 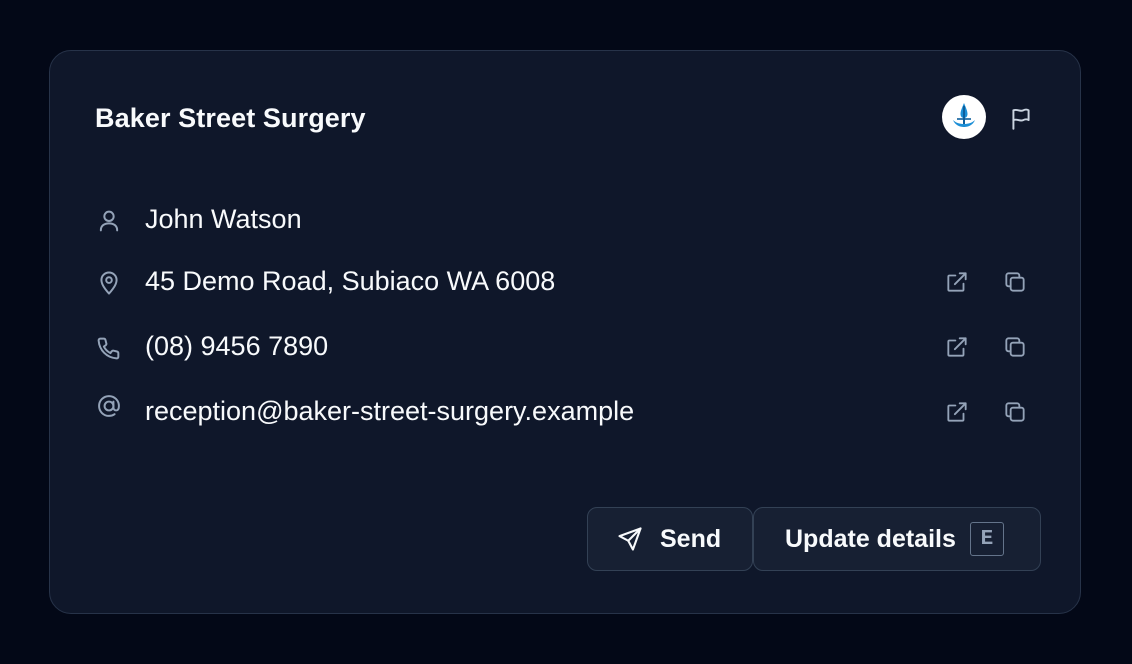 I want to click on update-details-label: Update details, so click(x=870, y=538).